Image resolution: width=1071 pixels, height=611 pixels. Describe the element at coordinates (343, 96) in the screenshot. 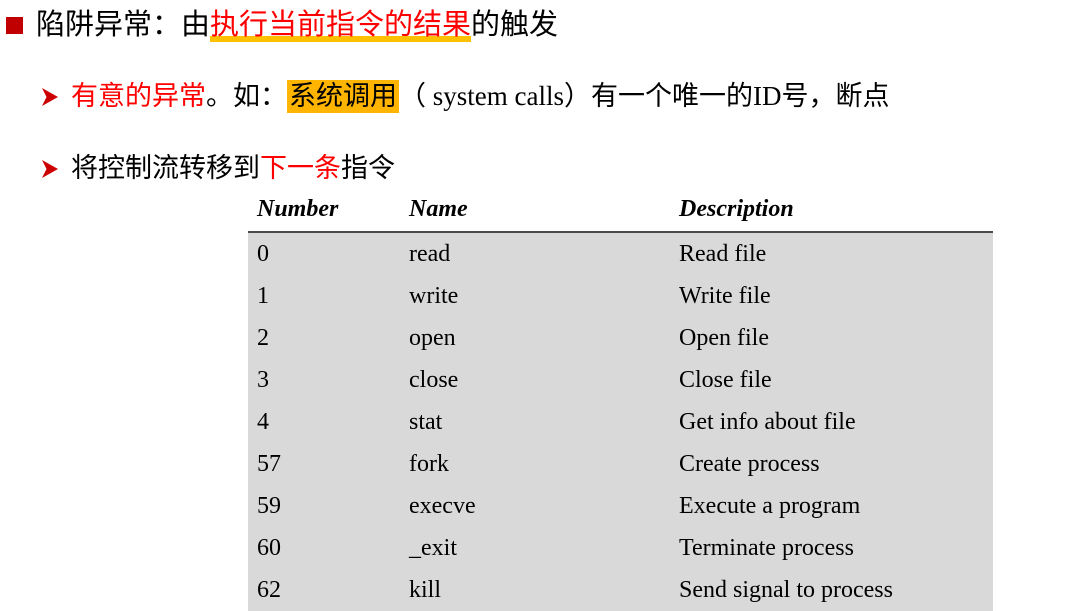

I see `bullet2-highlight: 系统调用` at that location.